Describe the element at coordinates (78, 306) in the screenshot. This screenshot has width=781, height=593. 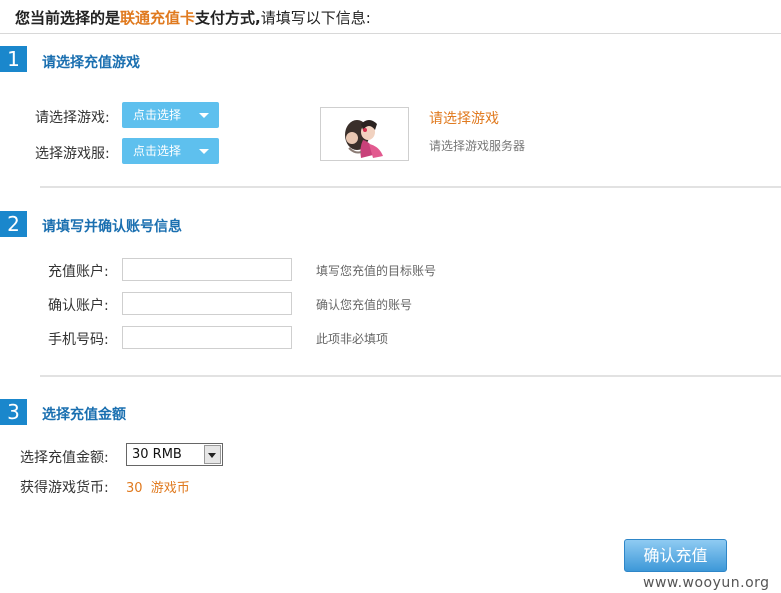
I see `confirm-account-label: 确认账户:` at that location.